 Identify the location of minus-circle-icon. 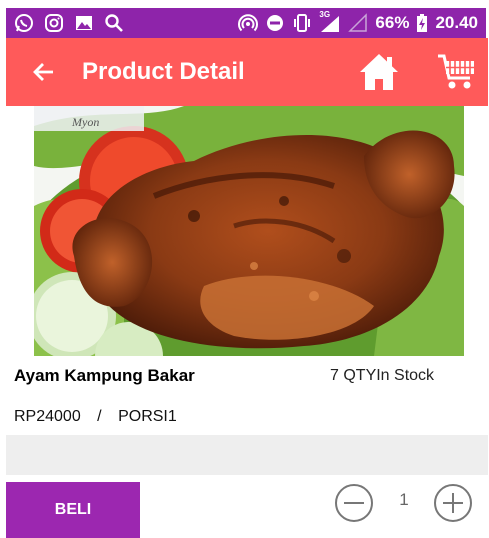
(354, 503).